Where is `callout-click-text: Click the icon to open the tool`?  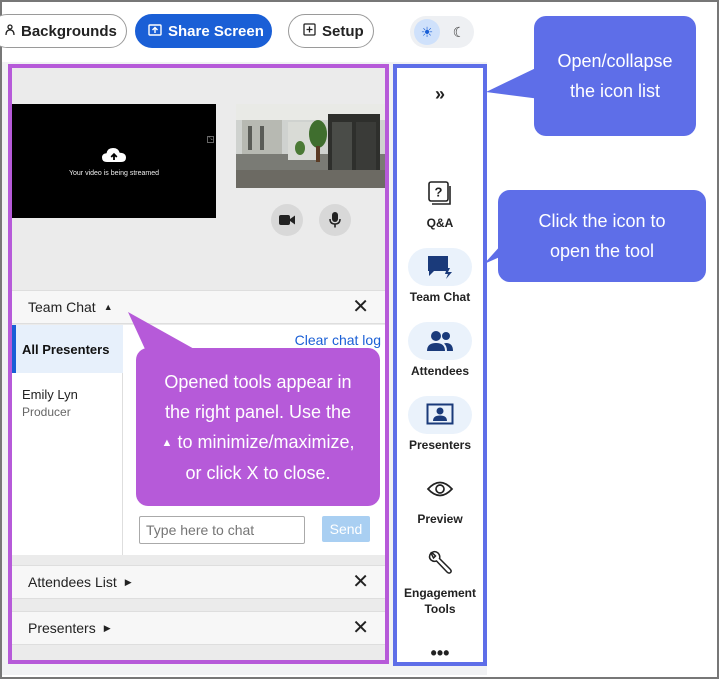
callout-click-text: Click the icon to open the tool is located at coordinates (602, 236).